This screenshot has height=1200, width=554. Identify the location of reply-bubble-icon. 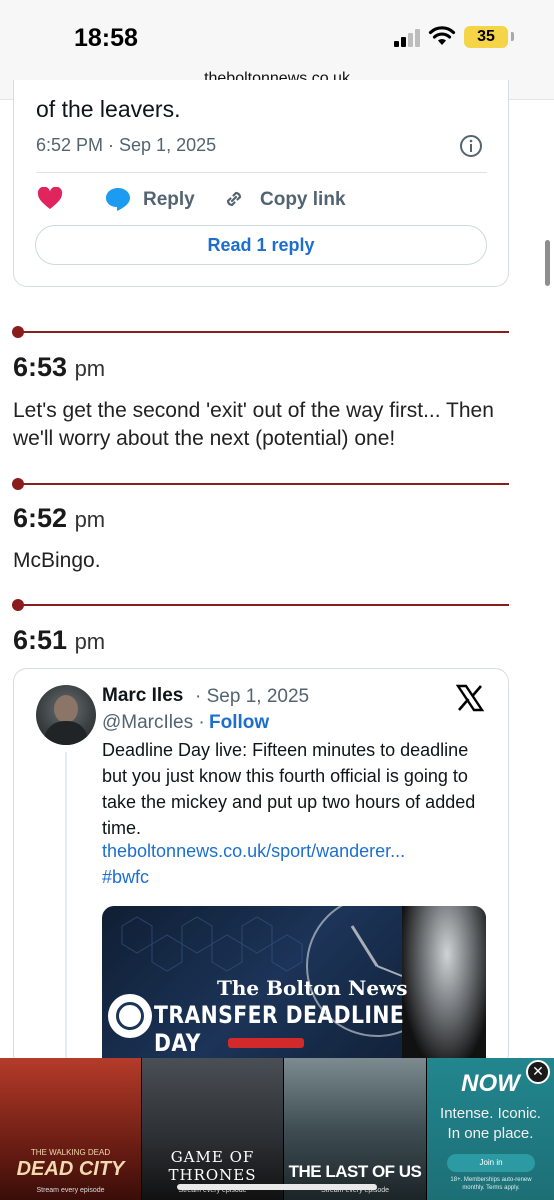
(118, 199).